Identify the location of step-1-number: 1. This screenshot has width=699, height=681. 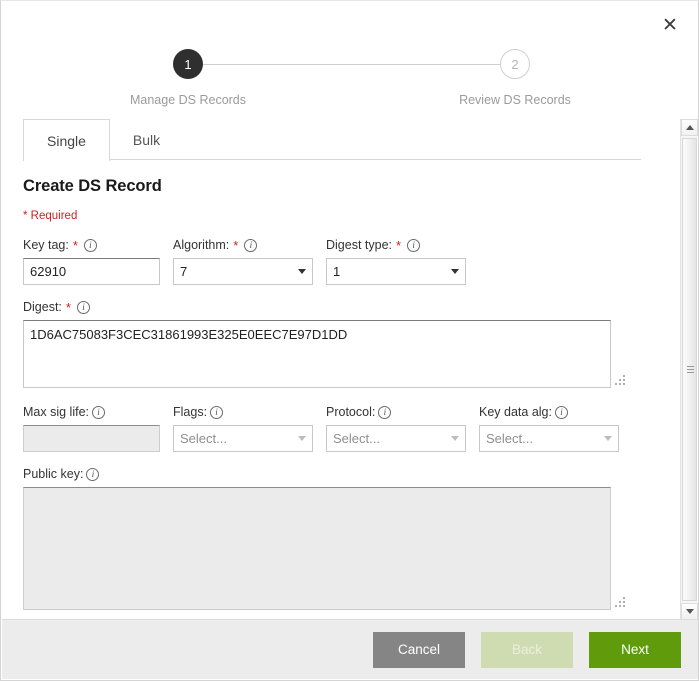
(188, 64).